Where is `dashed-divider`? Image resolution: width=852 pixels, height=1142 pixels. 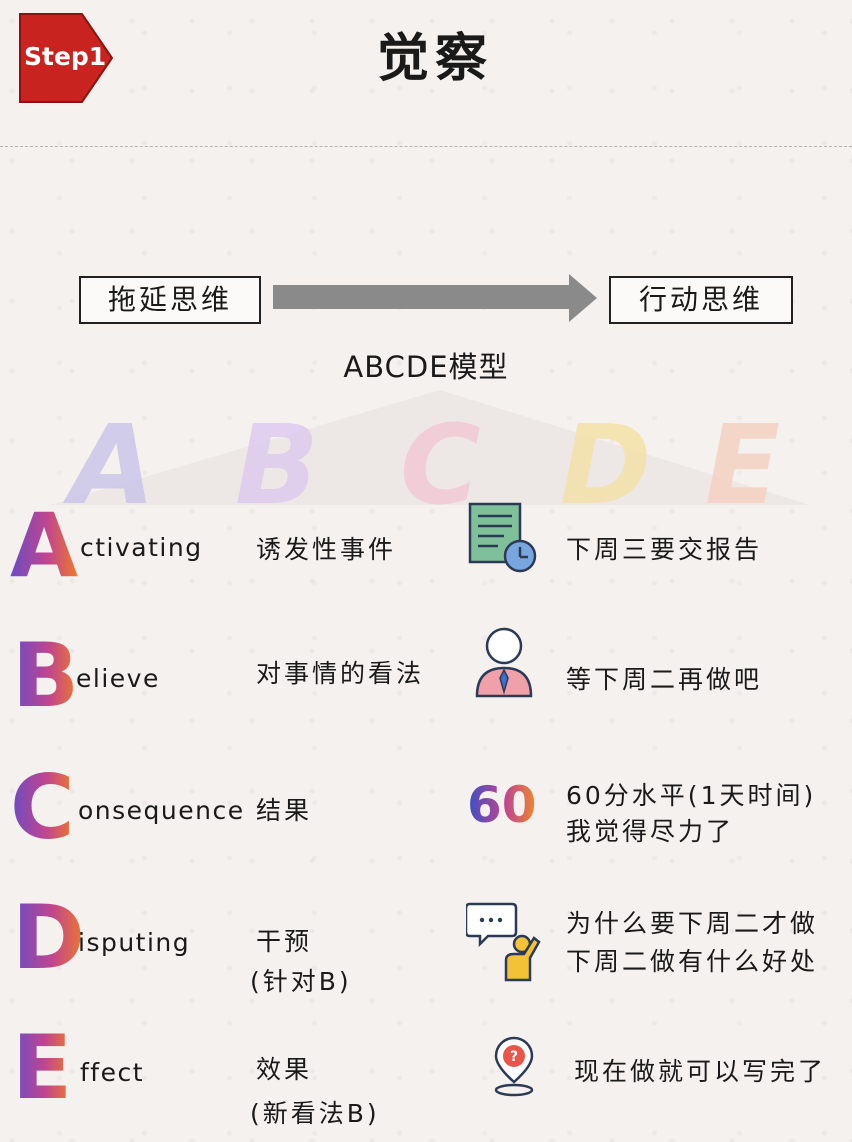 dashed-divider is located at coordinates (426, 146).